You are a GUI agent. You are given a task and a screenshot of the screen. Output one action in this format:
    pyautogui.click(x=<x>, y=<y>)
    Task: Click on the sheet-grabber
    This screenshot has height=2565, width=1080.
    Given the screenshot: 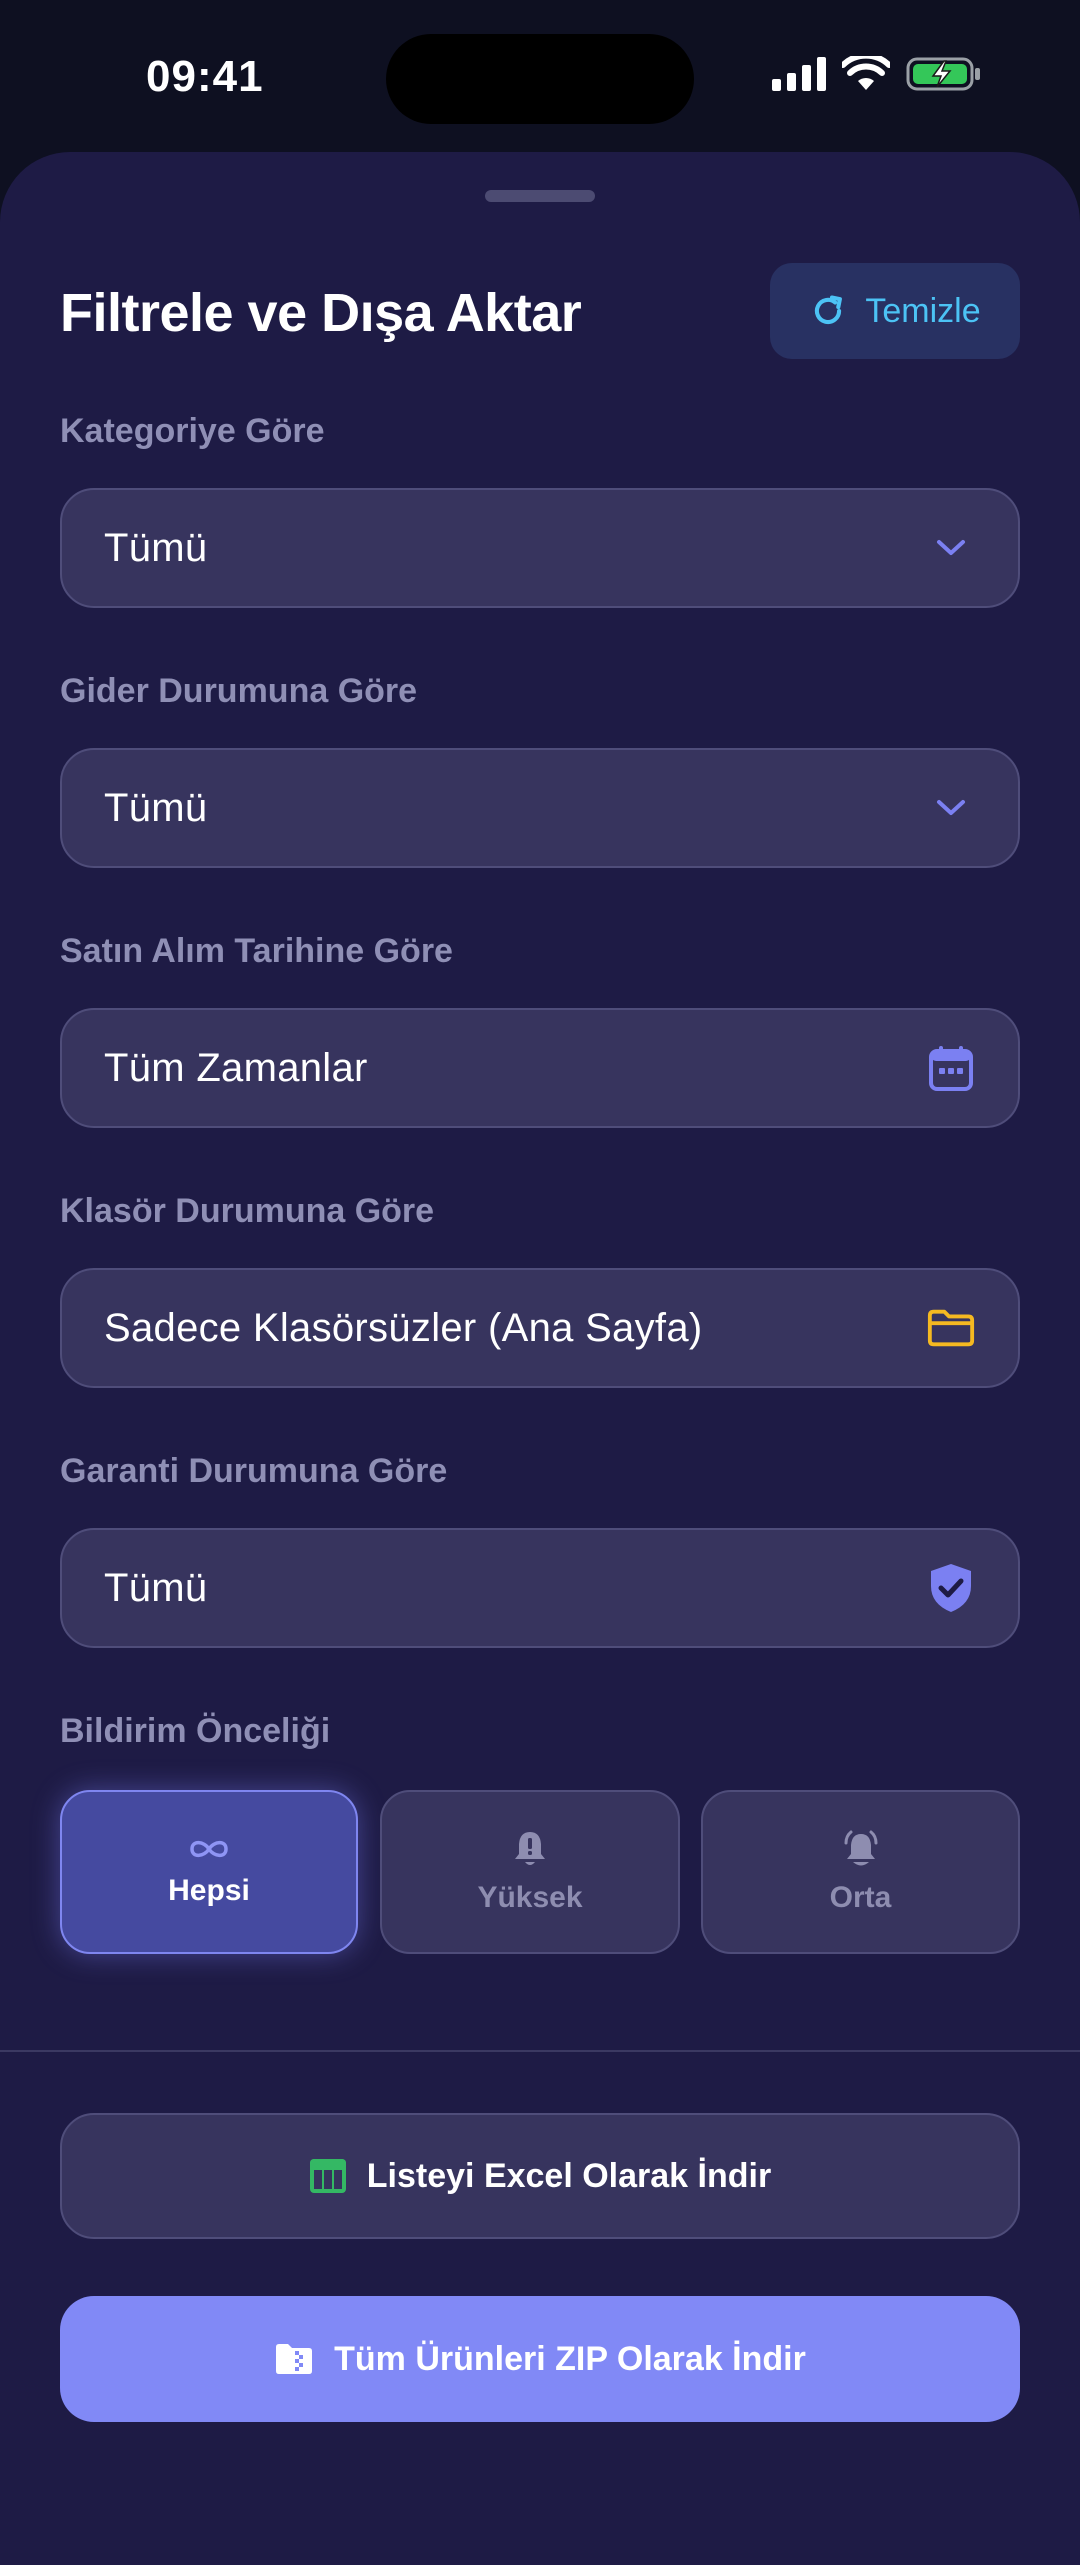 What is the action you would take?
    pyautogui.click(x=540, y=196)
    